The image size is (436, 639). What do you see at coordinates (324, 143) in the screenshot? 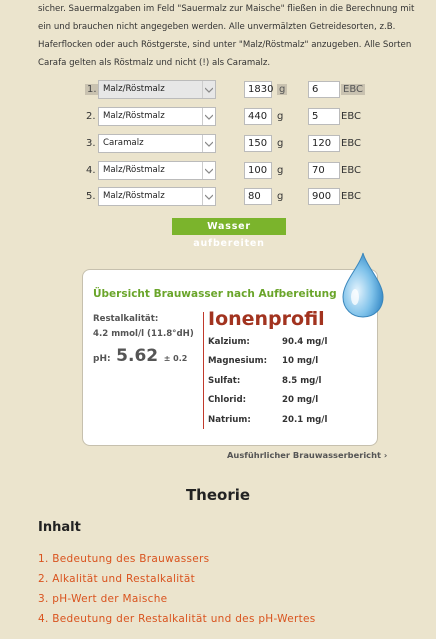
I see `ebc-input: 120` at bounding box center [324, 143].